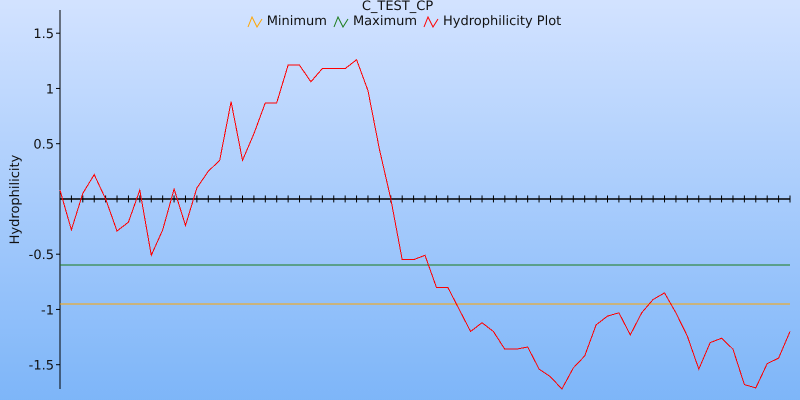 The image size is (800, 400). I want to click on legend-label: Hydrophilicity Plot, so click(502, 22).